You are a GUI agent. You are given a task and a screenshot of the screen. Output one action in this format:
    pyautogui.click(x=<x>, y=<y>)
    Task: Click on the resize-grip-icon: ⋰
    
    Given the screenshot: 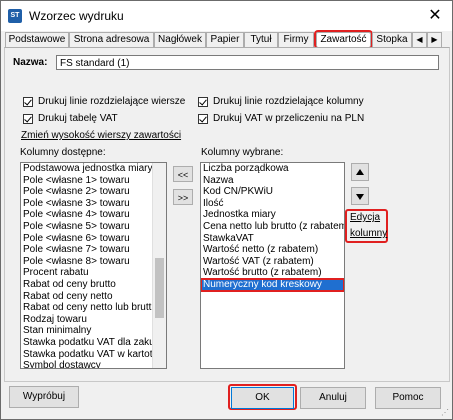 What is the action you would take?
    pyautogui.click(x=445, y=412)
    